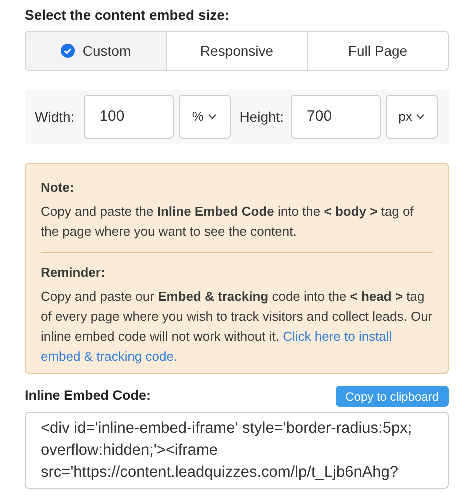  I want to click on section-heading: Select the content embed size:, so click(128, 15).